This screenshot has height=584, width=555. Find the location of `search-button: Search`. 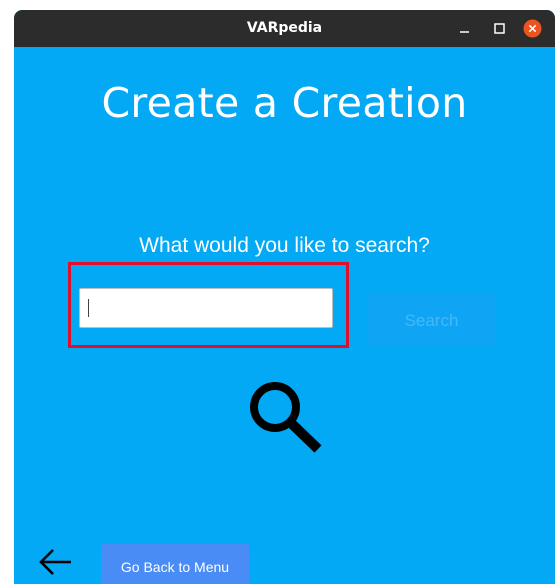

search-button: Search is located at coordinates (431, 319).